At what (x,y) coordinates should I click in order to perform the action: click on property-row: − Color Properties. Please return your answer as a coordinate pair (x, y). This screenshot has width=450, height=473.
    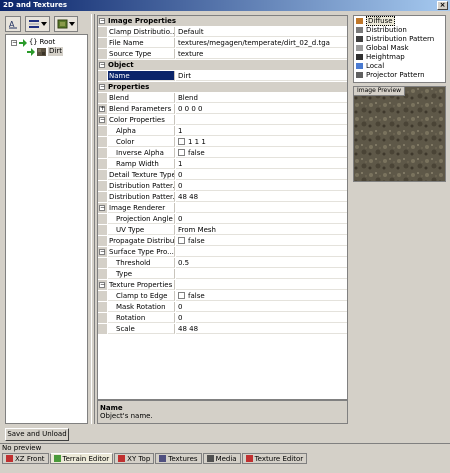
    Looking at the image, I should click on (222, 120).